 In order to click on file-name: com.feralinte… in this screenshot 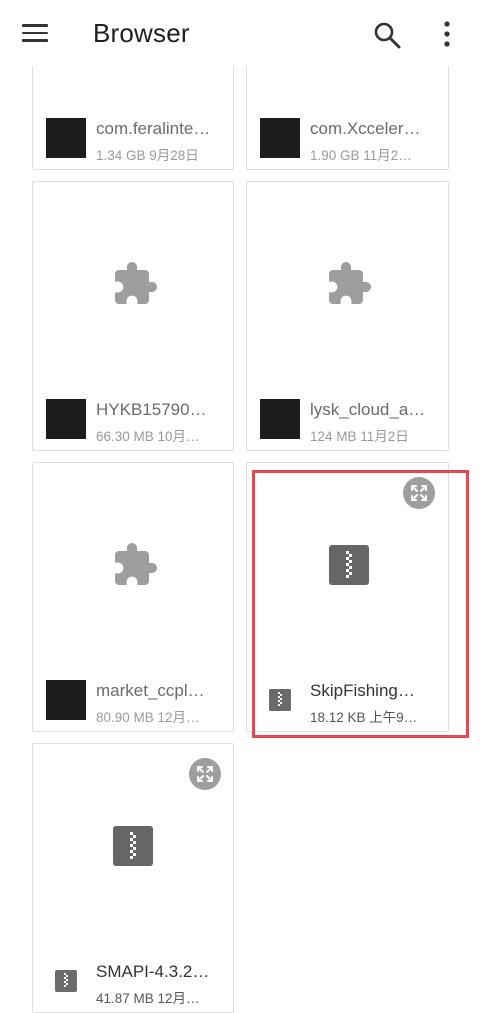, I will do `click(153, 128)`.